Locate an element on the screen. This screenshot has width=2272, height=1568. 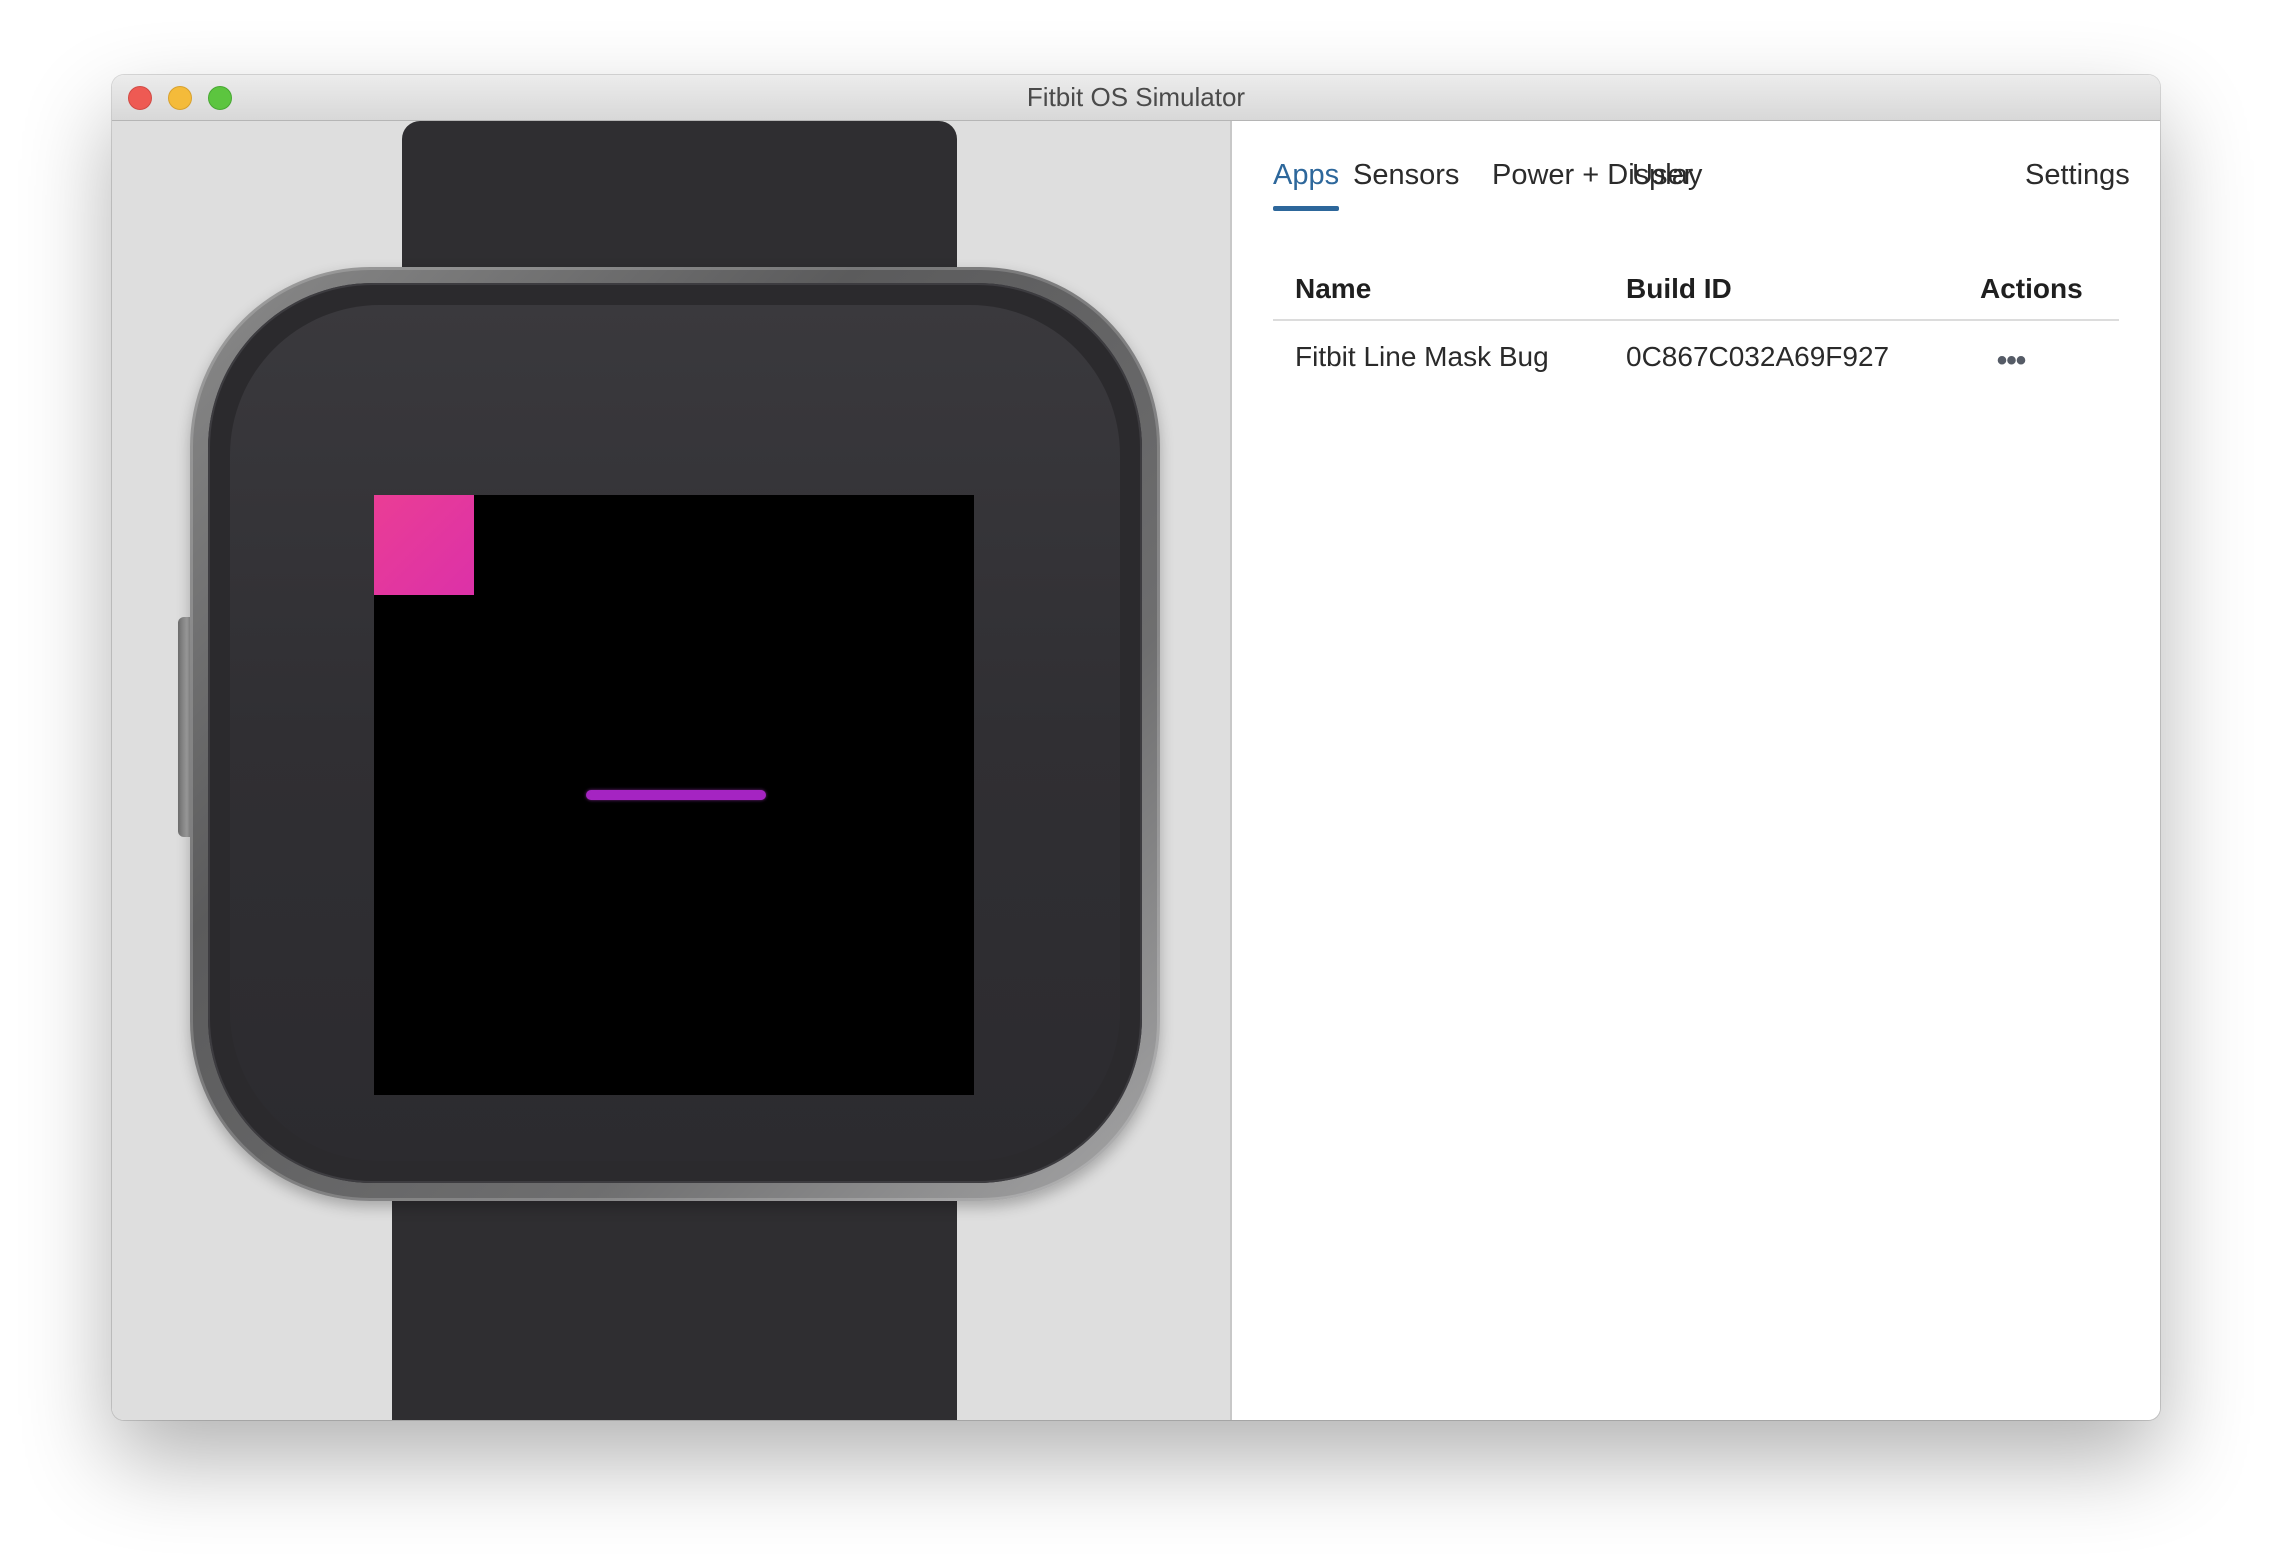
column-header-build-id: Build ID is located at coordinates (1679, 288).